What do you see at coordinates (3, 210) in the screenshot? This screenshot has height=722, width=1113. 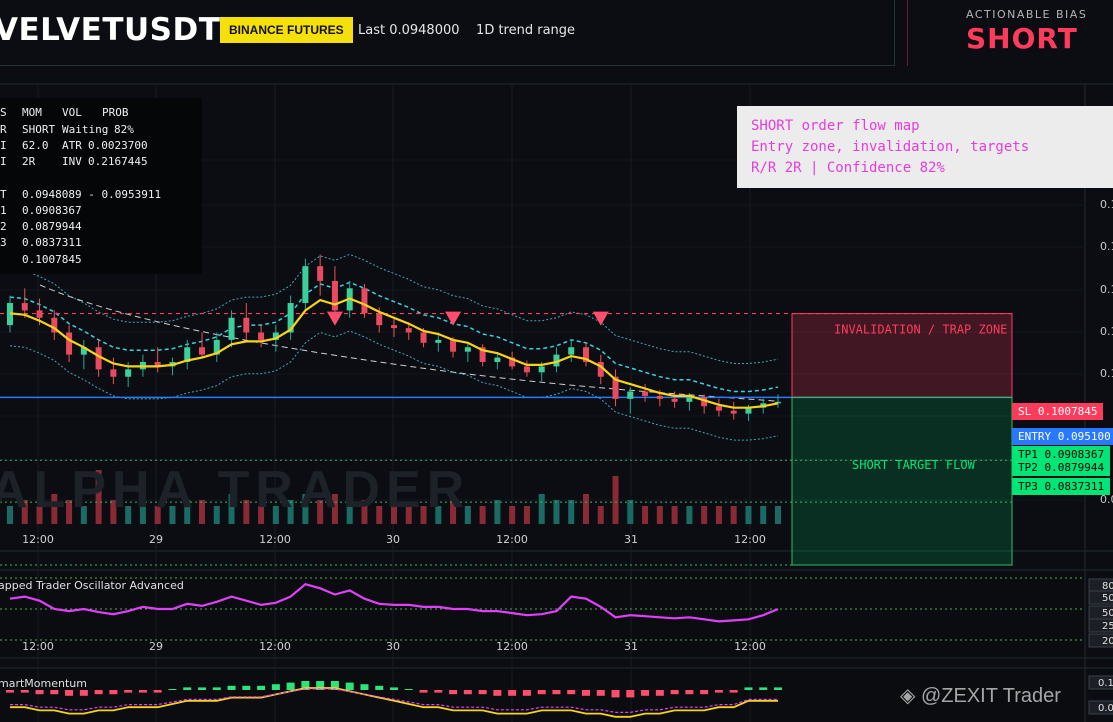 I see `stats-r4c0: 1` at bounding box center [3, 210].